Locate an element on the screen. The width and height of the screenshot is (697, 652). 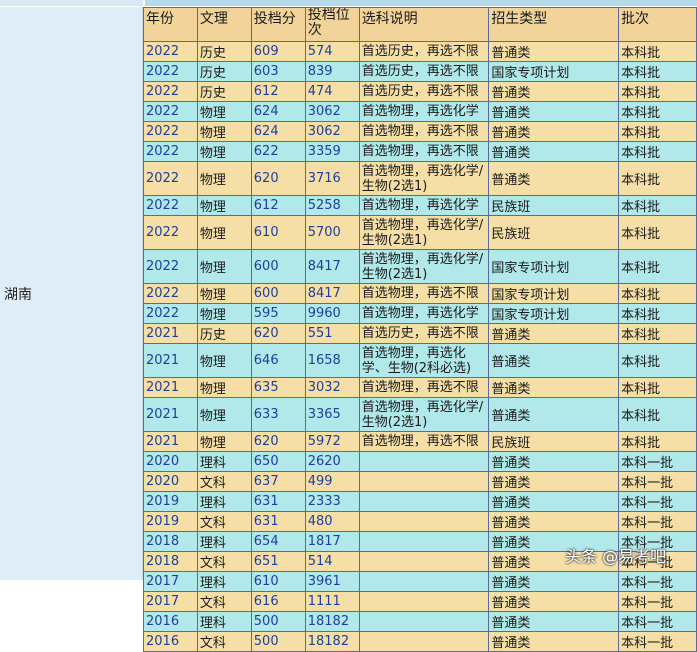
cell-score: 610 is located at coordinates (278, 232).